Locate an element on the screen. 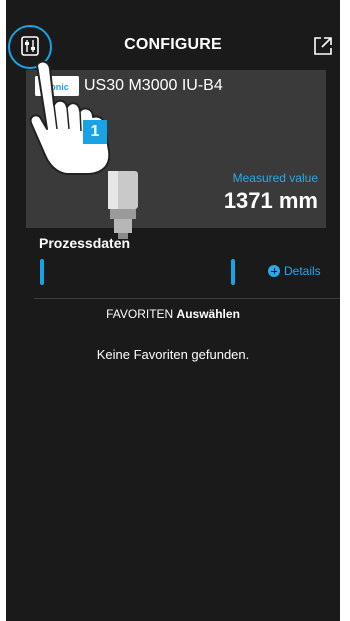 The width and height of the screenshot is (350, 621). open-external-icon is located at coordinates (323, 46).